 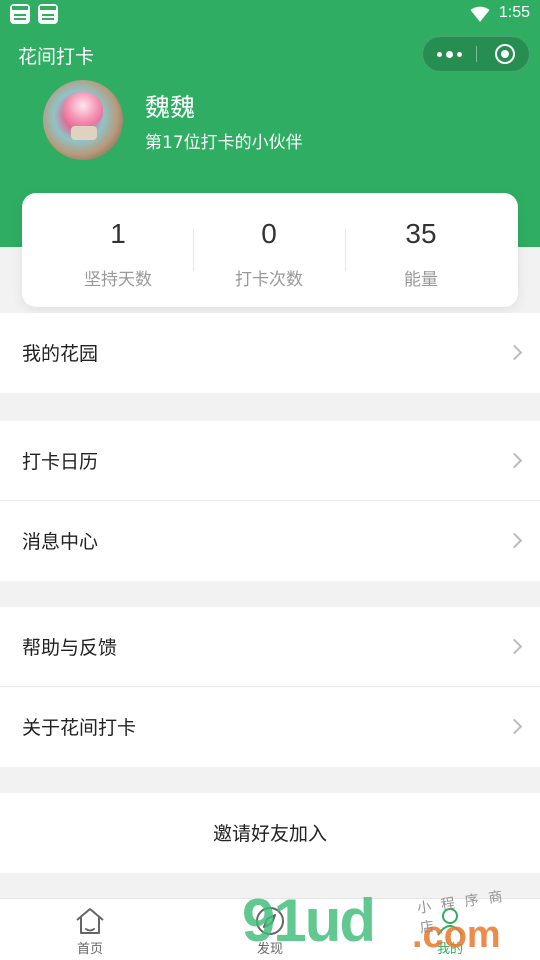 I want to click on status-time: 1:55, so click(x=514, y=12).